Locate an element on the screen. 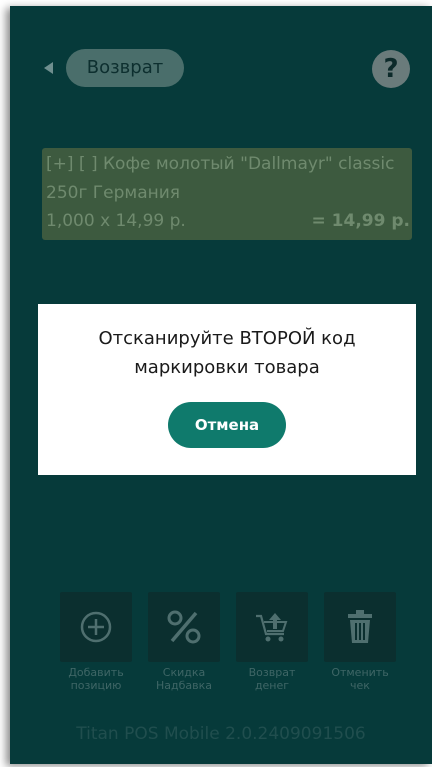 The image size is (432, 767). cancel-button: Отмена is located at coordinates (227, 425).